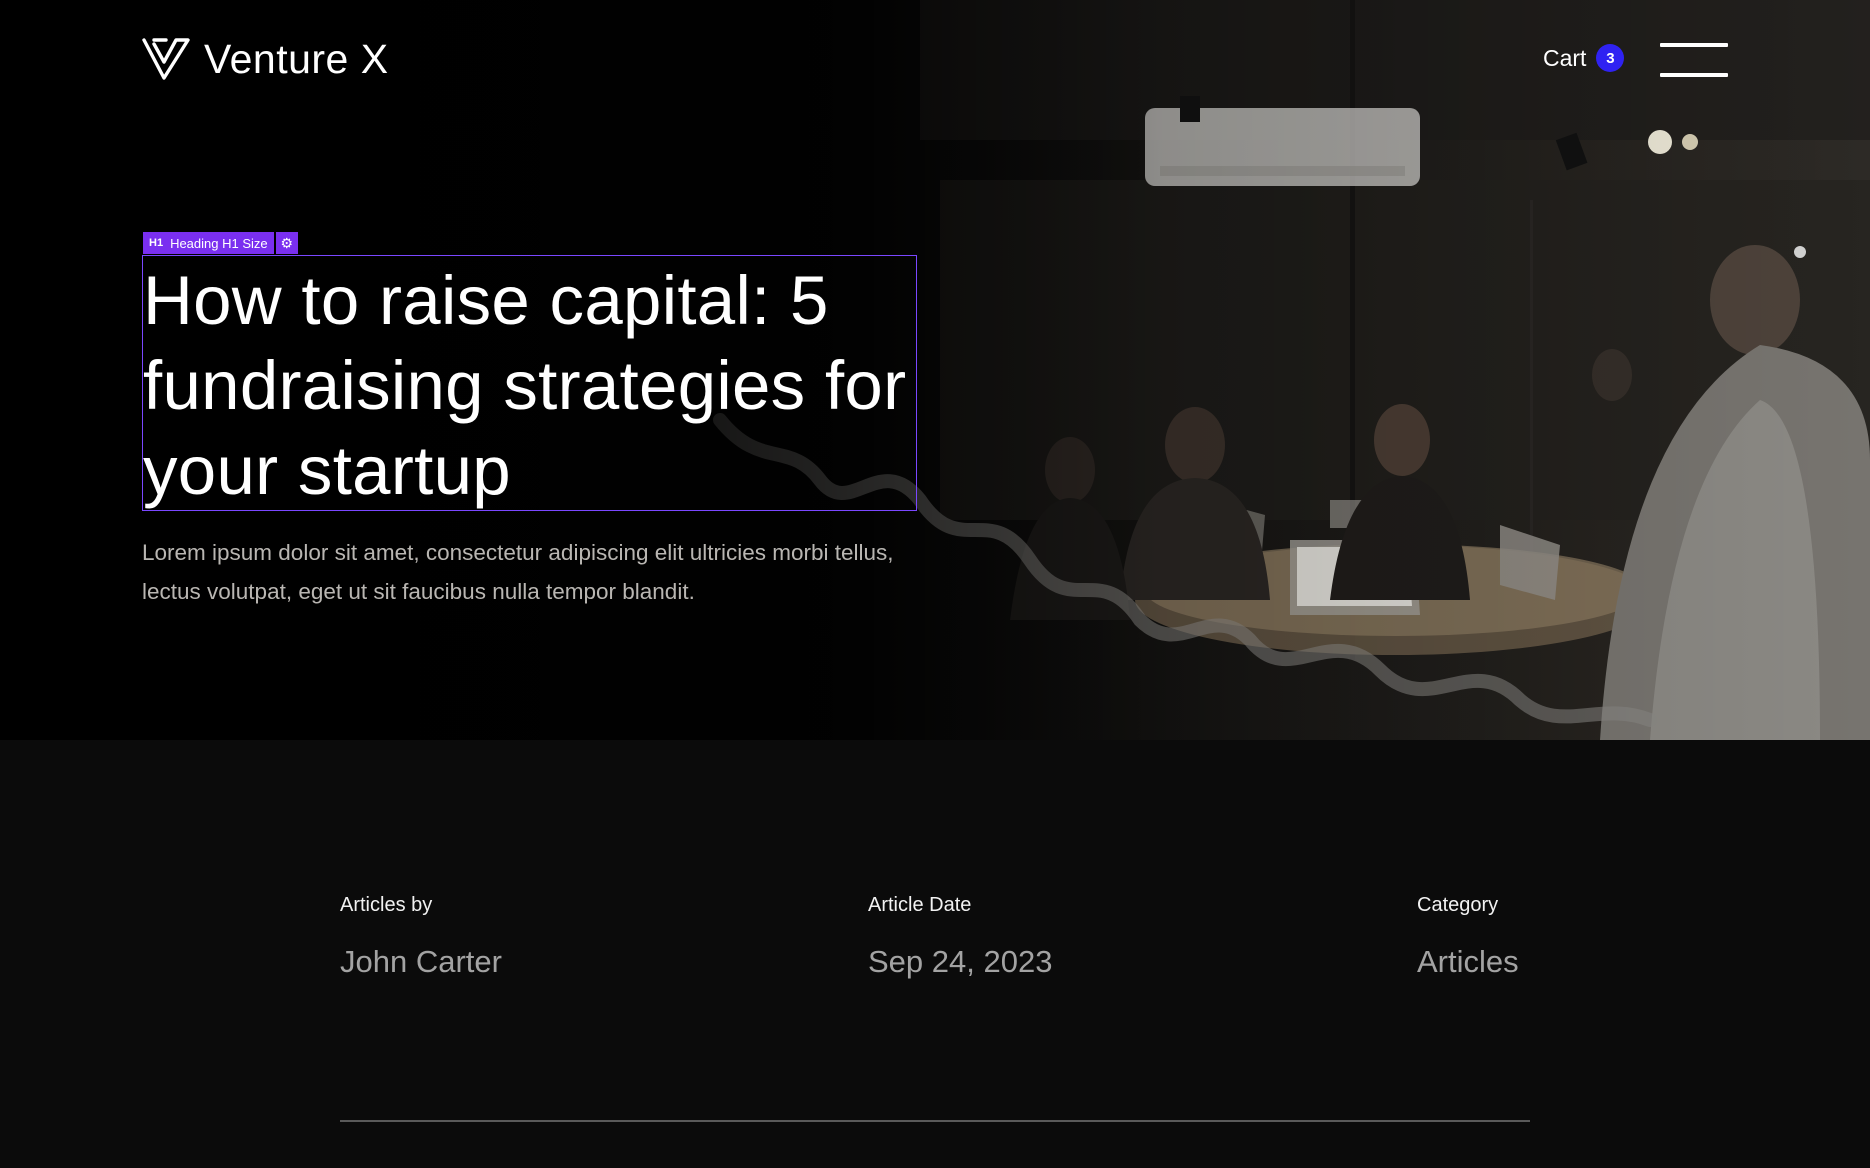 This screenshot has height=1168, width=1870. I want to click on author-label: Articles by, so click(386, 905).